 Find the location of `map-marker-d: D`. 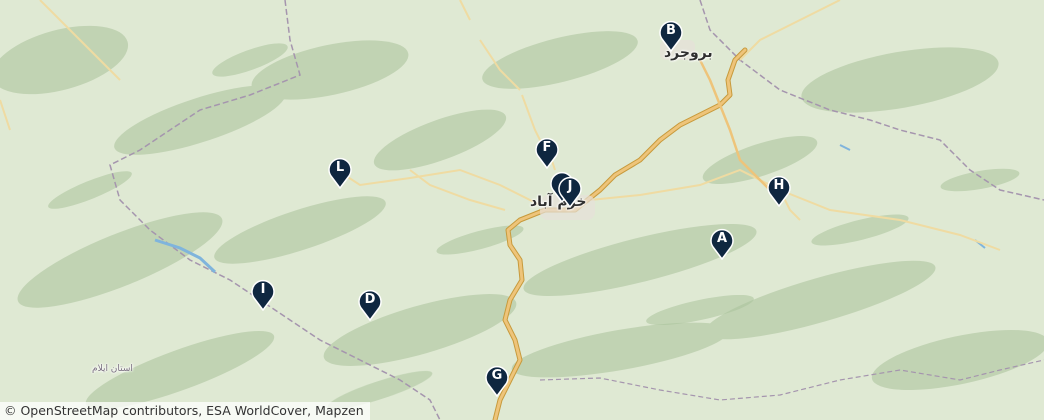

map-marker-d: D is located at coordinates (370, 304).